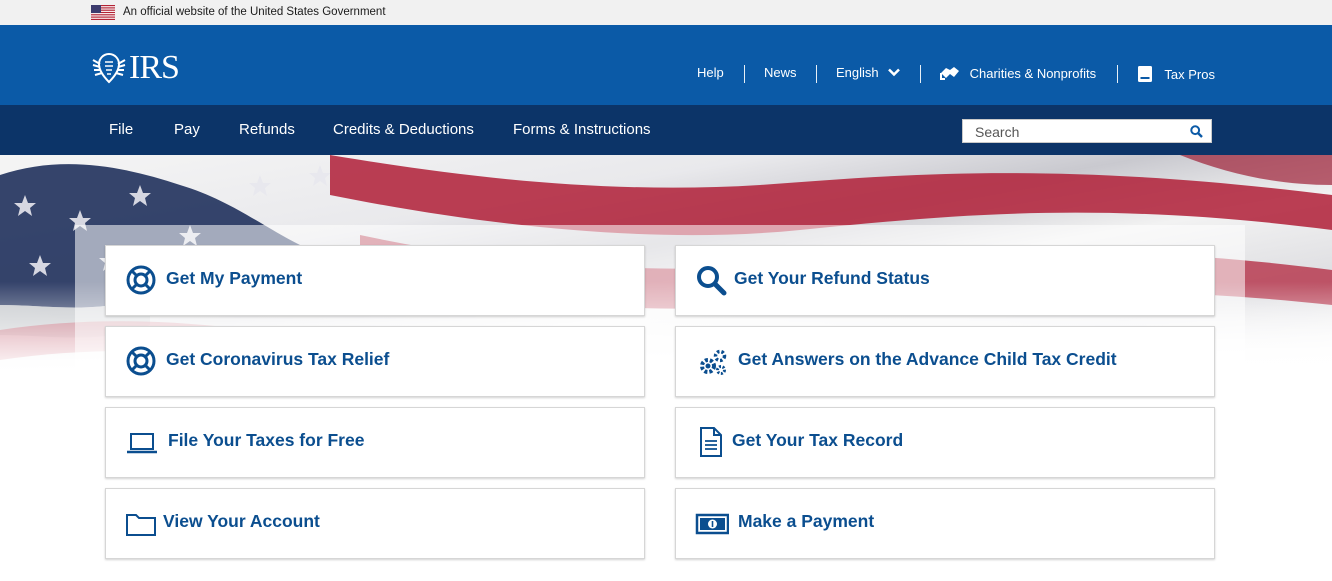  What do you see at coordinates (711, 442) in the screenshot?
I see `document-icon` at bounding box center [711, 442].